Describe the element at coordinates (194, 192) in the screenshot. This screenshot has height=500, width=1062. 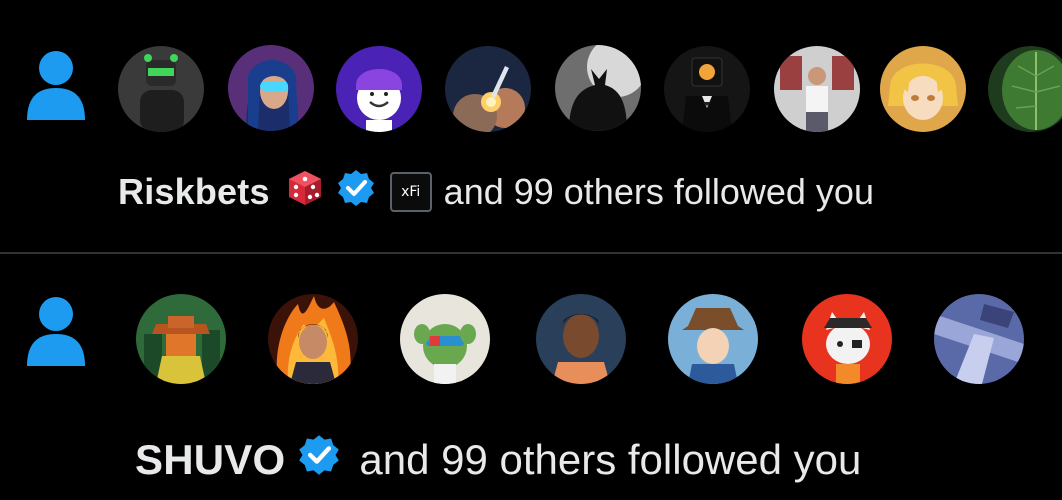
I see `follower-name: Riskbets` at that location.